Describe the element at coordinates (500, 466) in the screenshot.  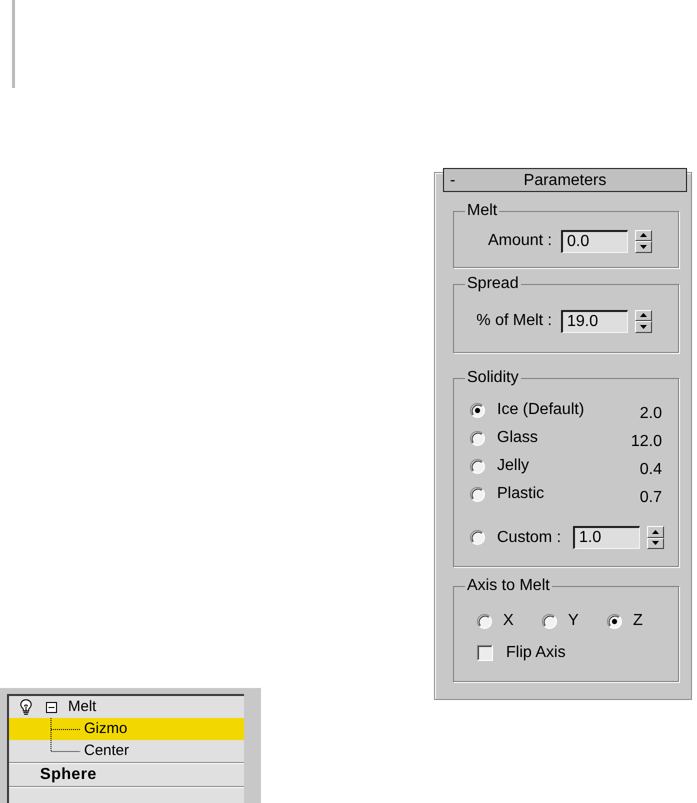
I see `radio-option: Jelly` at that location.